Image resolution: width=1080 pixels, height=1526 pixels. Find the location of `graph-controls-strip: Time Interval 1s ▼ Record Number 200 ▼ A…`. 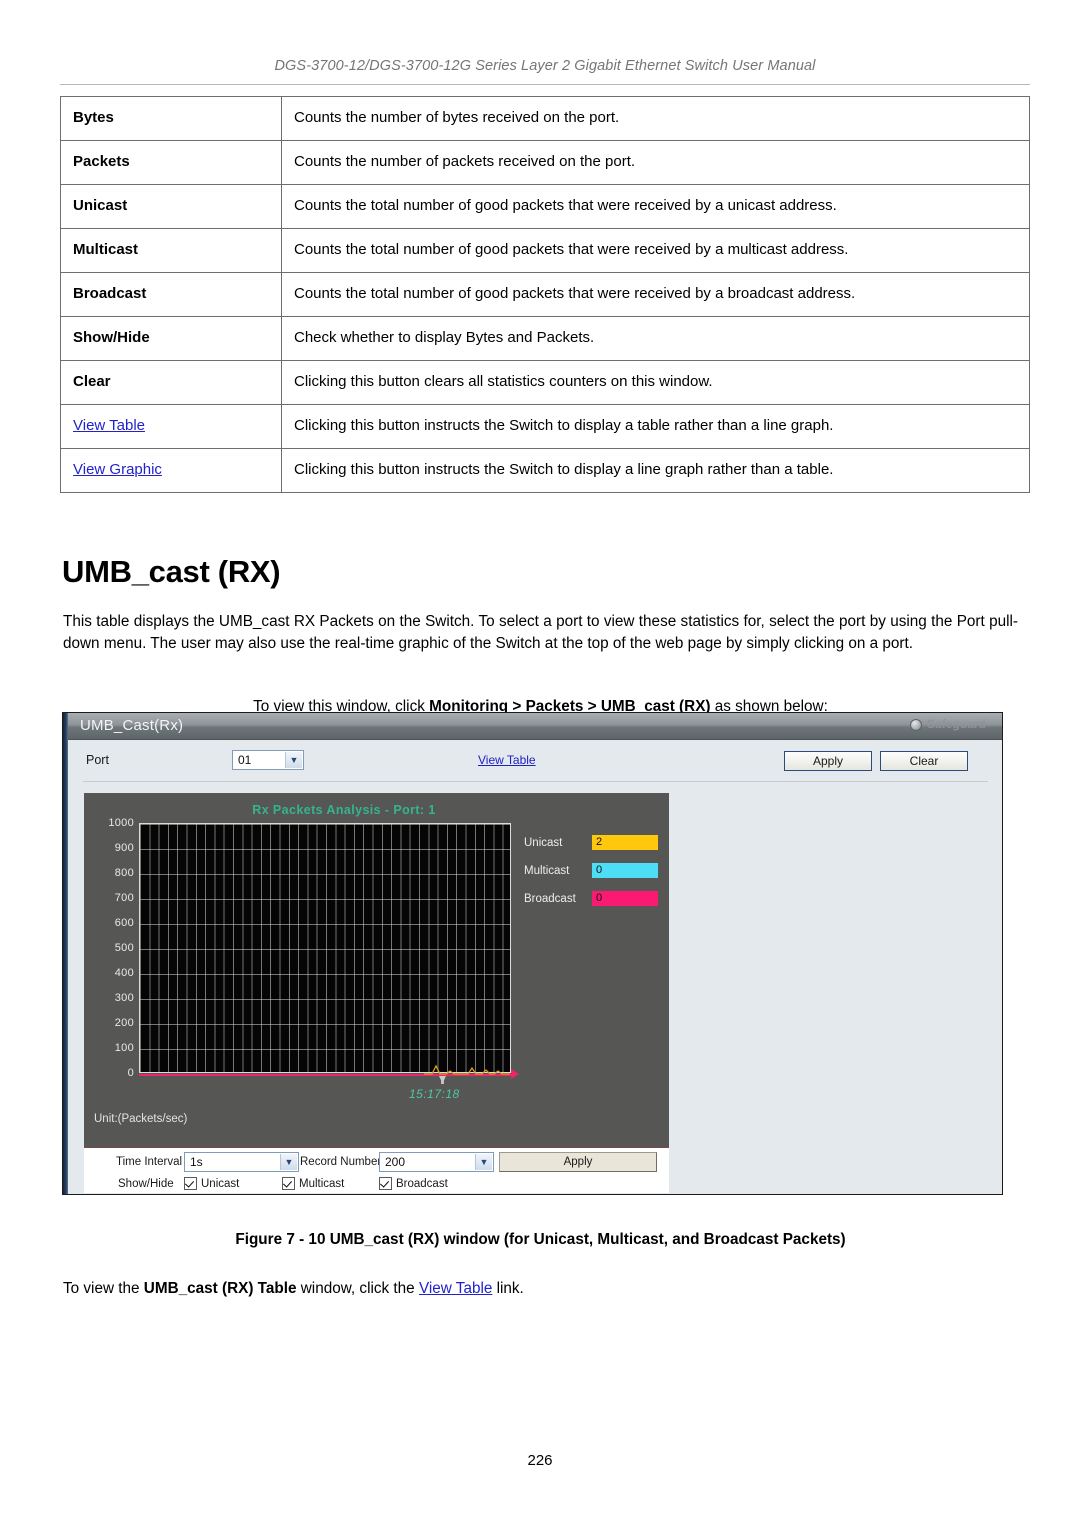

graph-controls-strip: Time Interval 1s ▼ Record Number 200 ▼ A… is located at coordinates (376, 1170).